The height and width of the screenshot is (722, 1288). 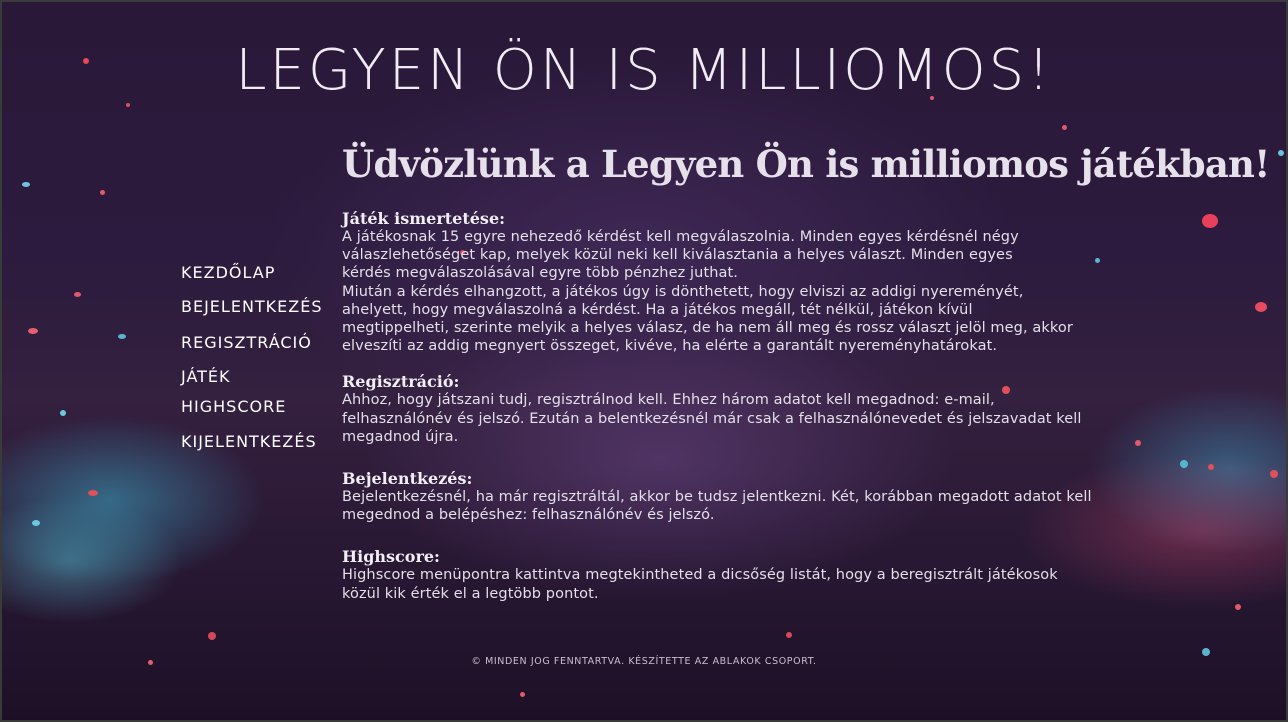 I want to click on section-heading: Bejelentkezés:, so click(x=407, y=479).